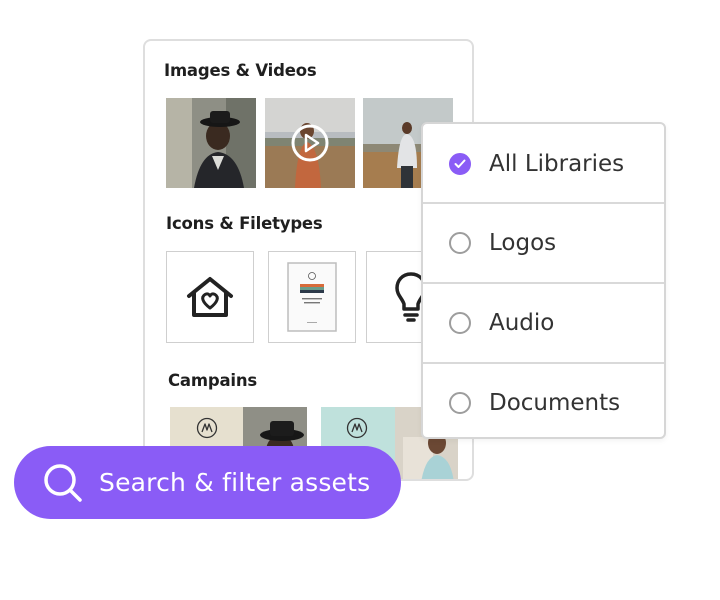 The image size is (720, 600). I want to click on document-tile, so click(312, 297).